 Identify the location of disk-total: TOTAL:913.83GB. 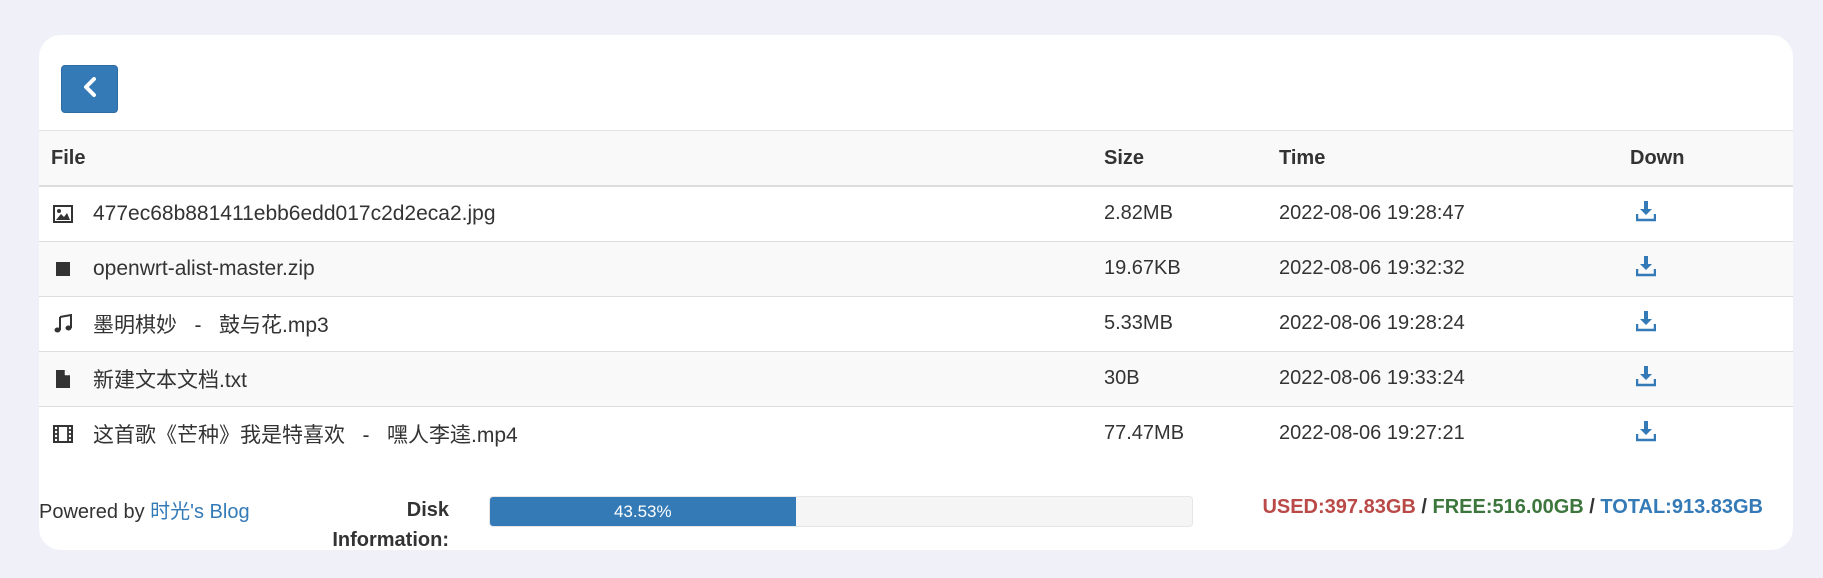
(1681, 507).